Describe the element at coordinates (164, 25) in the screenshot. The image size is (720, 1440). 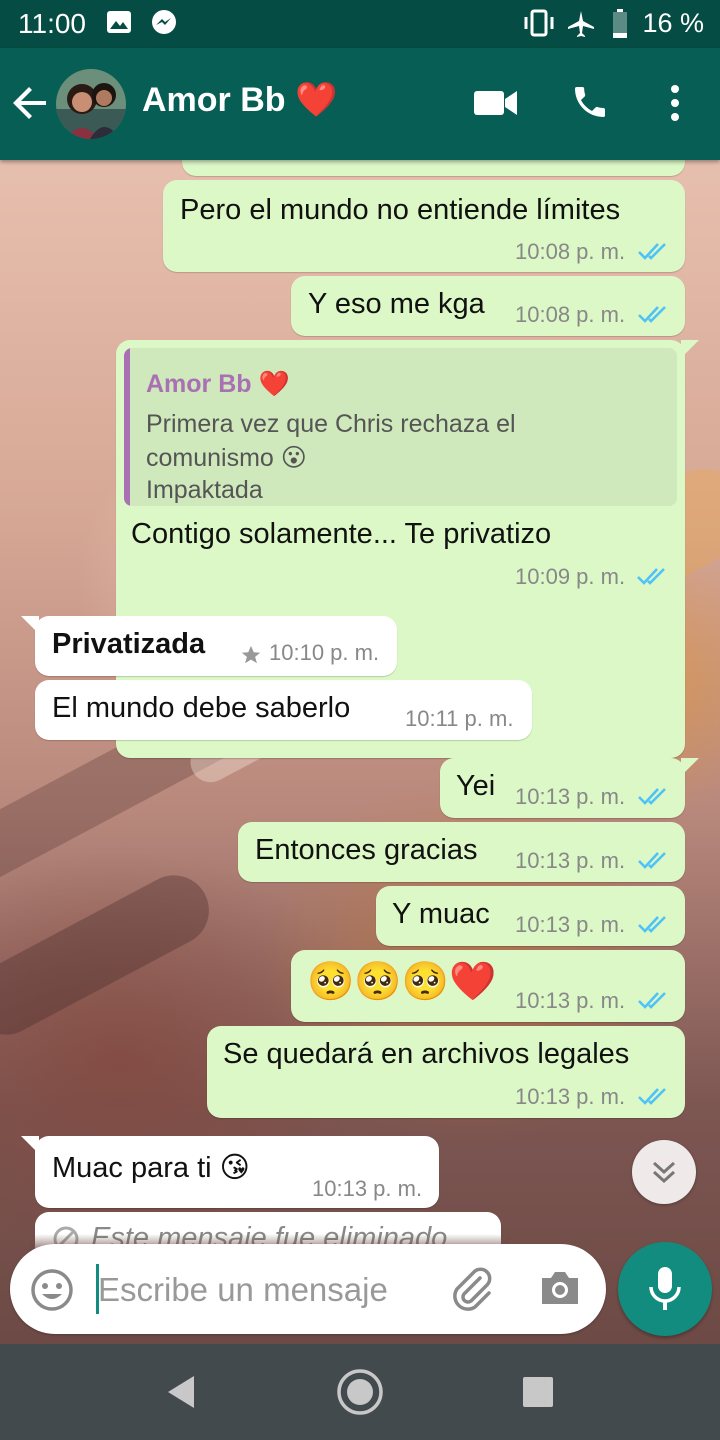
I see `messenger-icon` at that location.